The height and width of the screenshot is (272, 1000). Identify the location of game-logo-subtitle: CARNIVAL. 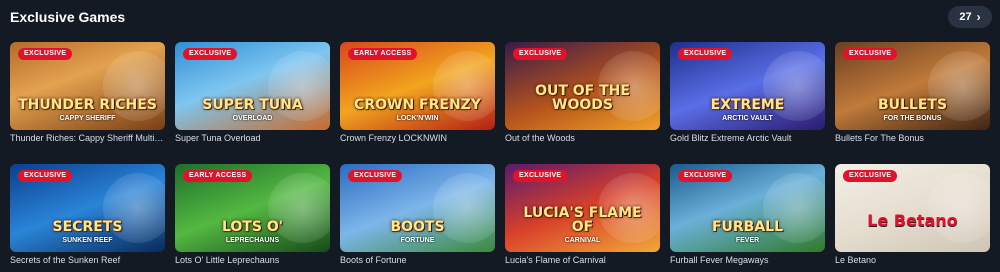
(582, 240).